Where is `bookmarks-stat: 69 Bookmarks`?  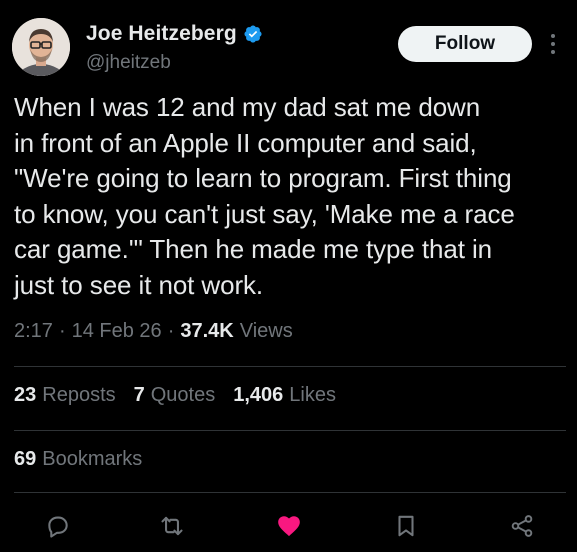
bookmarks-stat: 69 Bookmarks is located at coordinates (78, 459).